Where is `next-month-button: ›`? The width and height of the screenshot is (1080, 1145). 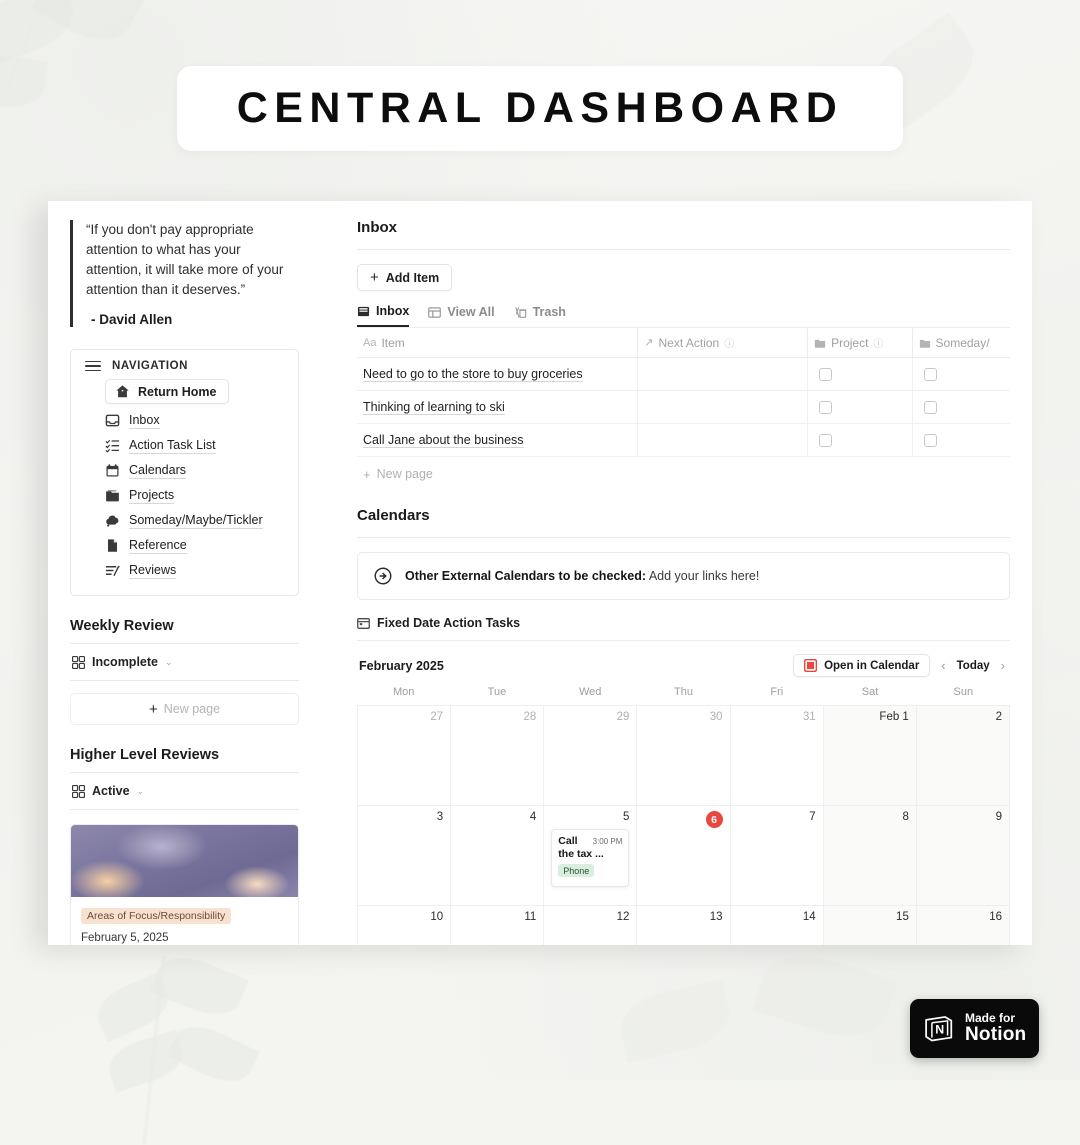
next-month-button: › is located at coordinates (1003, 665).